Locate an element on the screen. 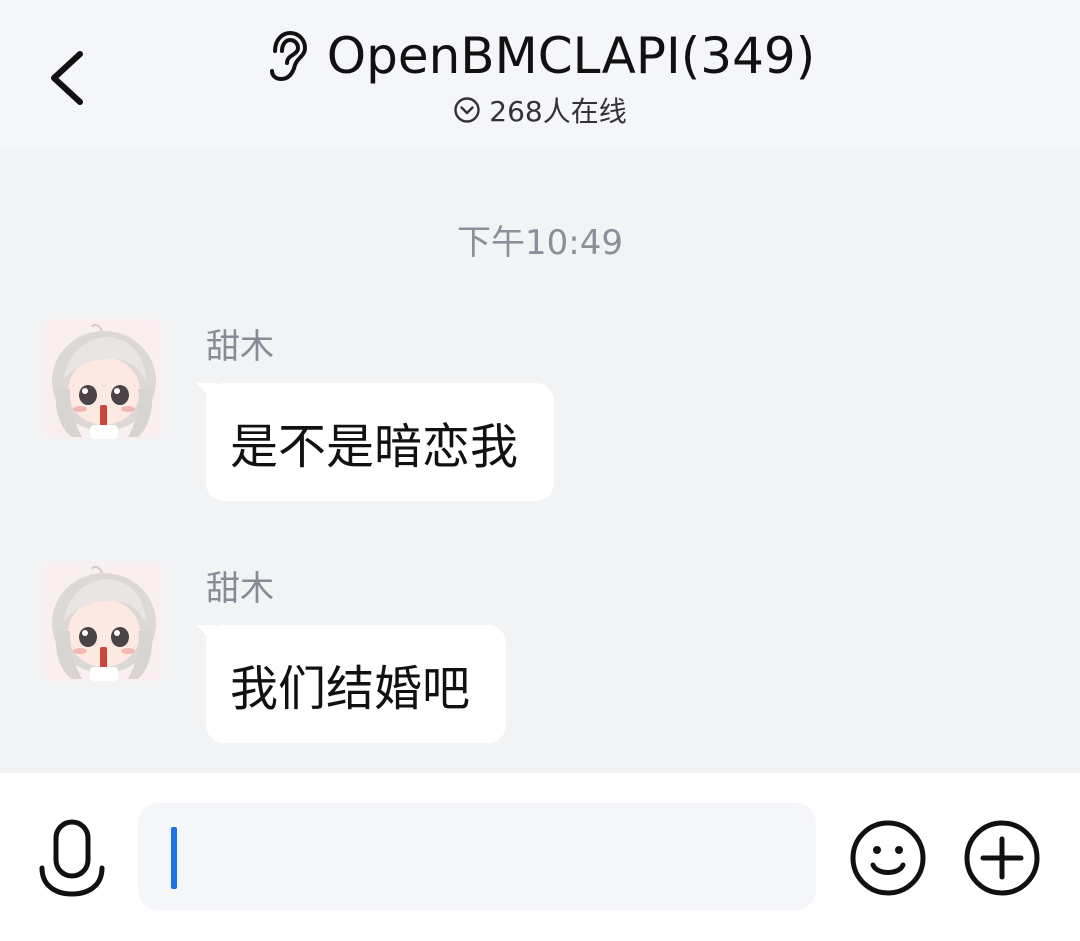 The height and width of the screenshot is (941, 1080). title-row: OpenBMCLAPI(349) is located at coordinates (540, 56).